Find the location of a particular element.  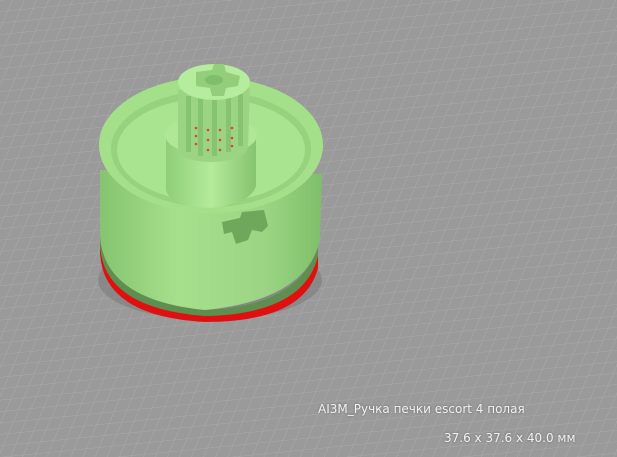

model-dimensions-label: 37.6 x 37.6 x 40.0 мм is located at coordinates (510, 438).